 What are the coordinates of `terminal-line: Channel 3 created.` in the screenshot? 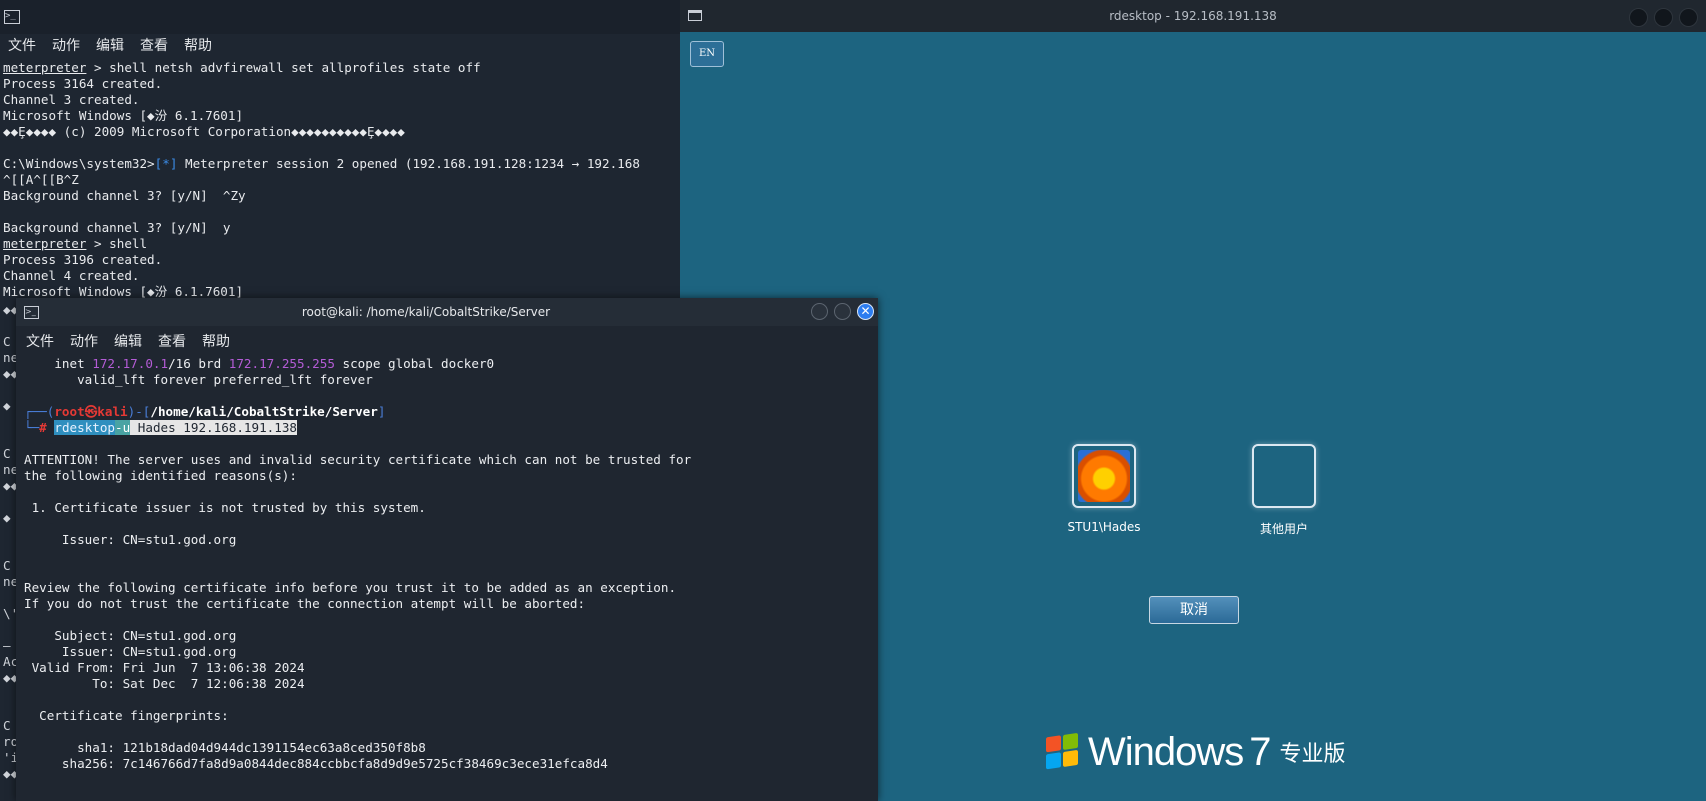 It's located at (71, 99).